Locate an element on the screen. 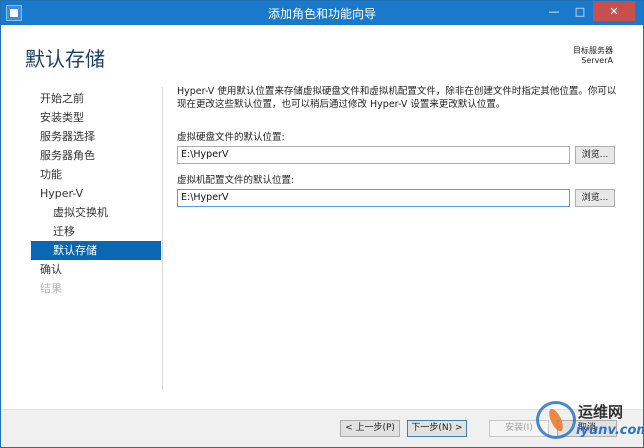  nav-item-server-selection: 服务器选择 is located at coordinates (96, 136).